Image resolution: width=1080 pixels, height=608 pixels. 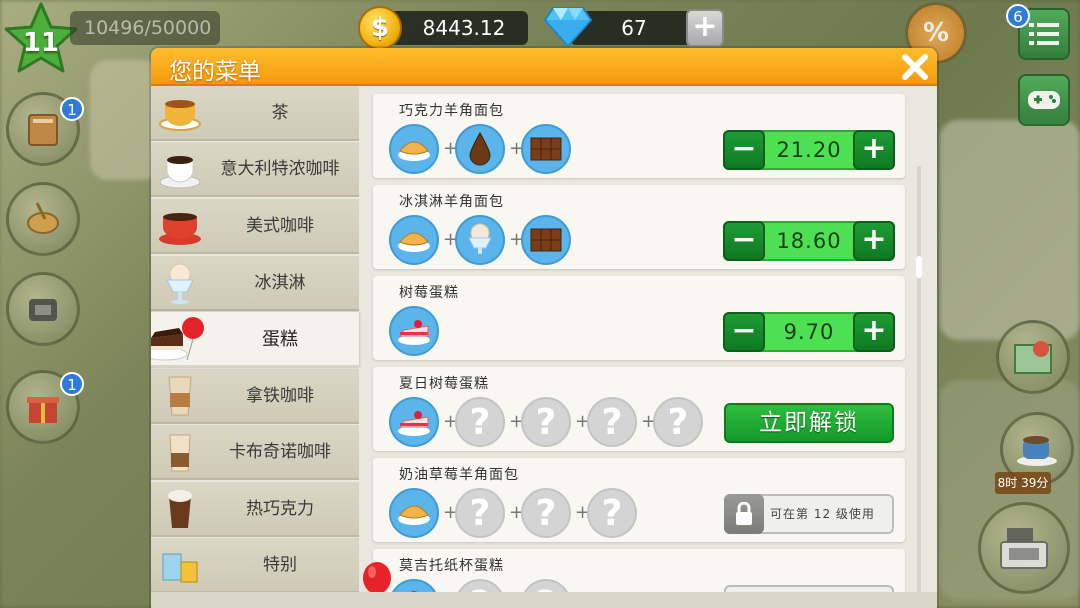 I want to click on category-label: 热巧克力, so click(x=280, y=509).